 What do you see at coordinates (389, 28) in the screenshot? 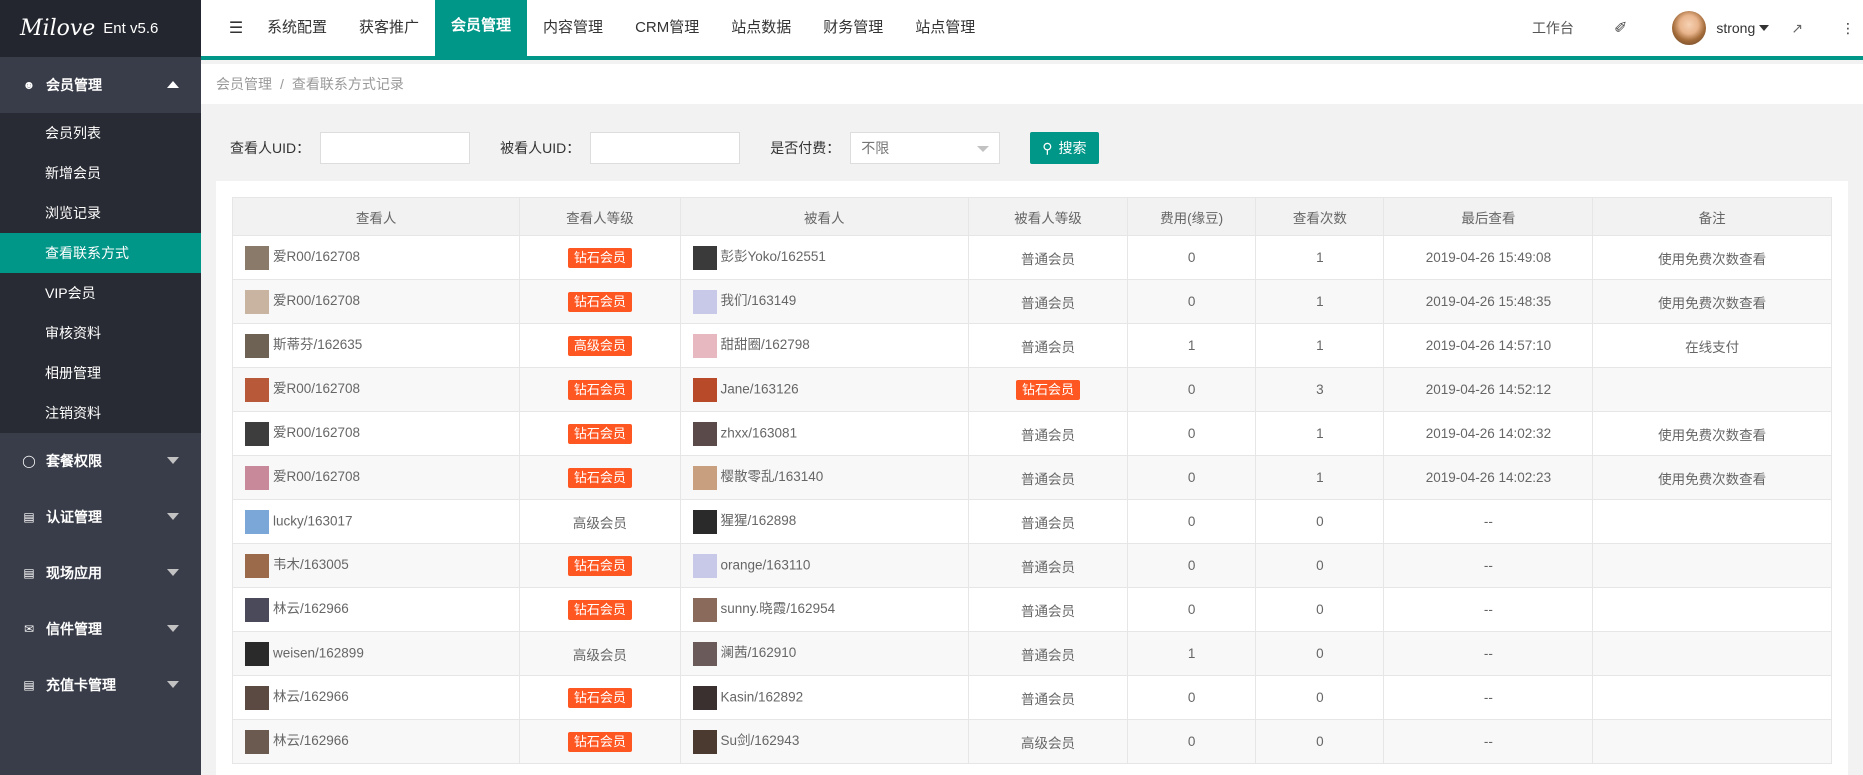
I see `tab-promotion: 获客推广` at bounding box center [389, 28].